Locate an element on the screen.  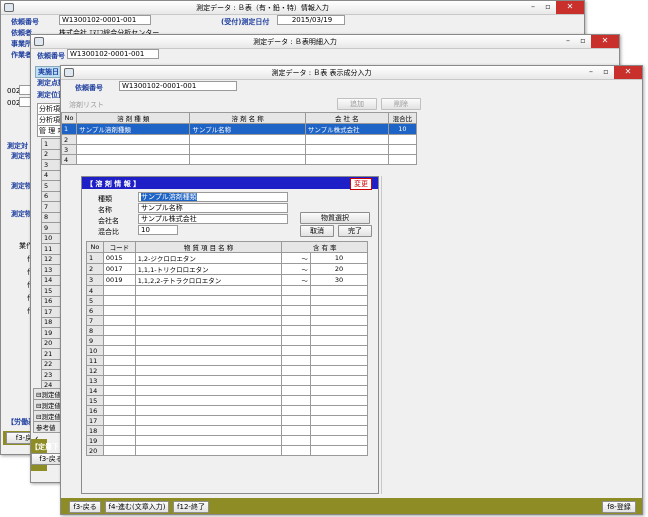
table-row: 2 0017 1,1,1-トリクロロエタン～ 20 is located at coordinates (227, 269).